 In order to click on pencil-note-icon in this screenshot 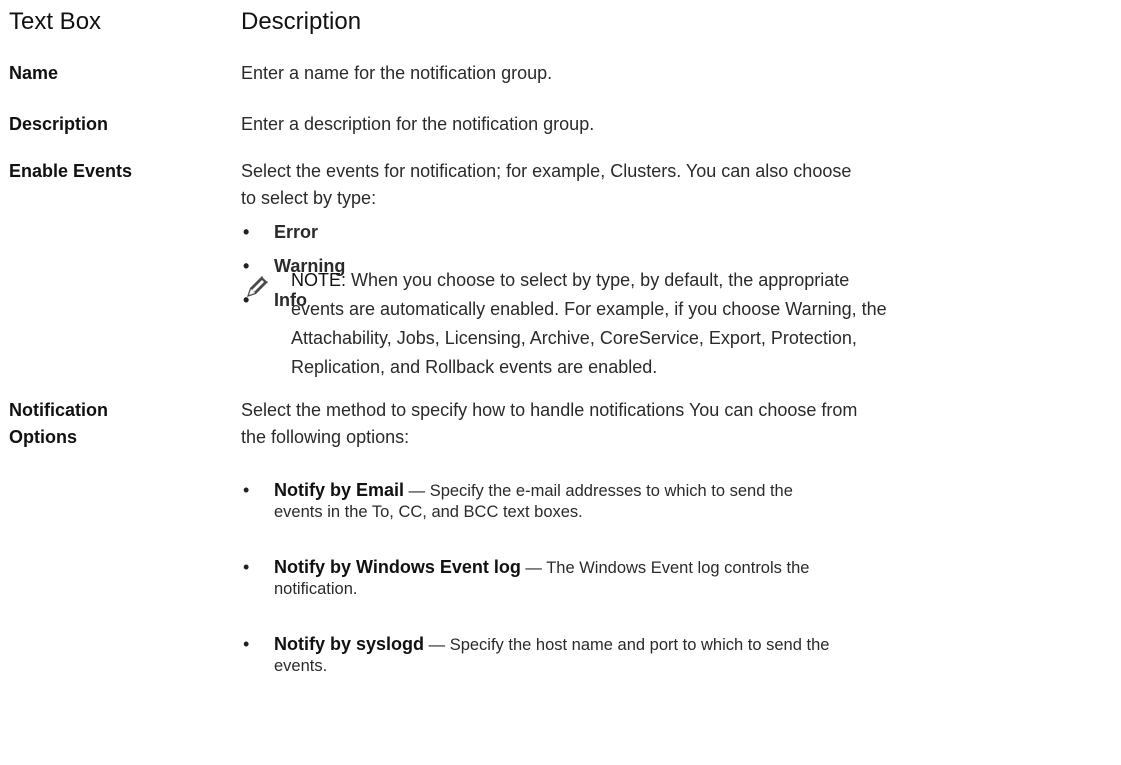, I will do `click(257, 286)`.